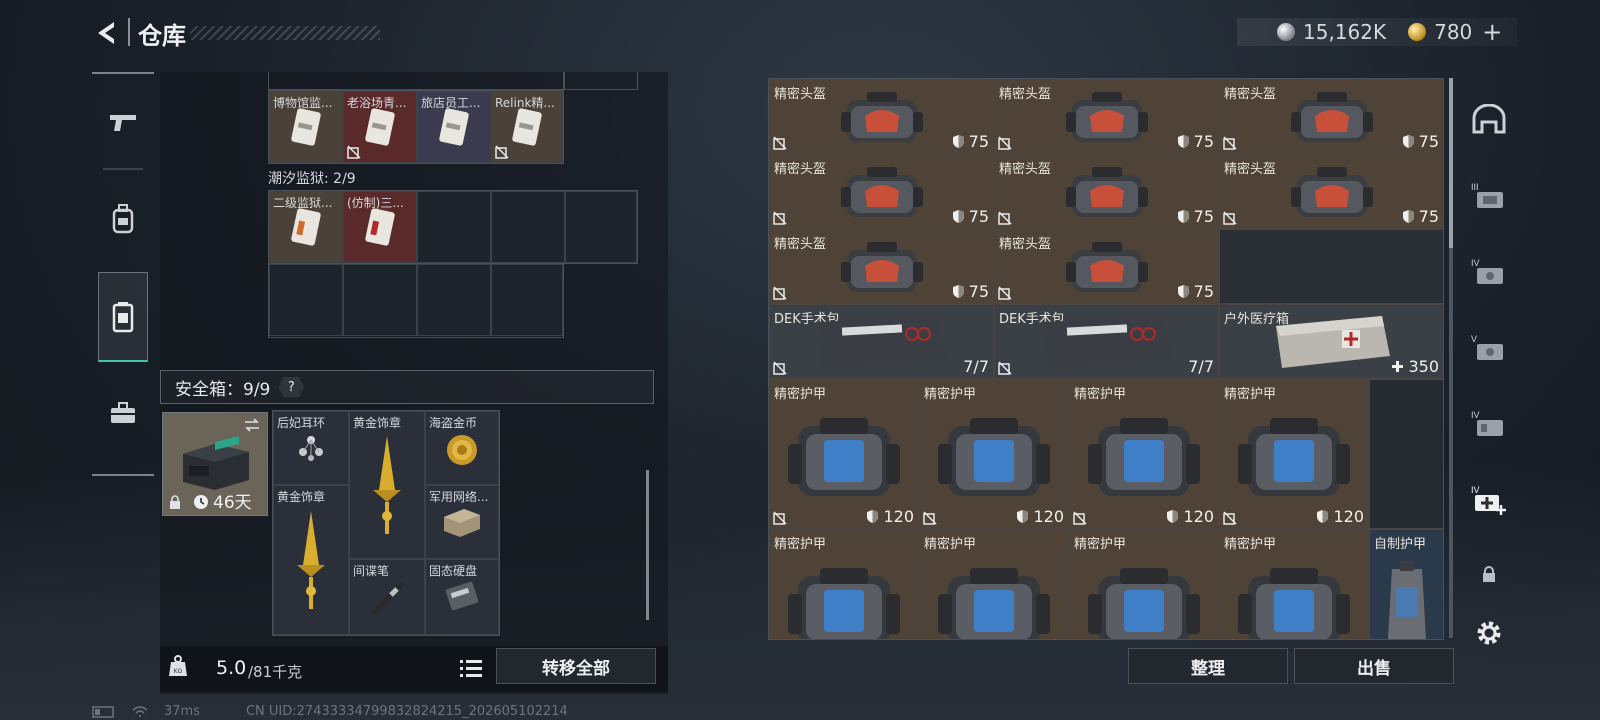 The width and height of the screenshot is (1600, 720). Describe the element at coordinates (1423, 366) in the screenshot. I see `item-stat-value: 350` at that location.